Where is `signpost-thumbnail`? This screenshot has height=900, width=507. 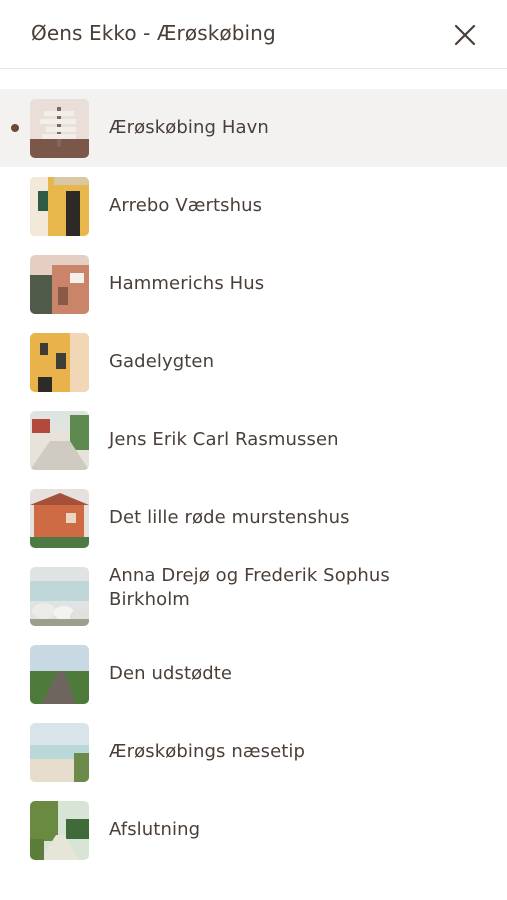
signpost-thumbnail is located at coordinates (59, 128).